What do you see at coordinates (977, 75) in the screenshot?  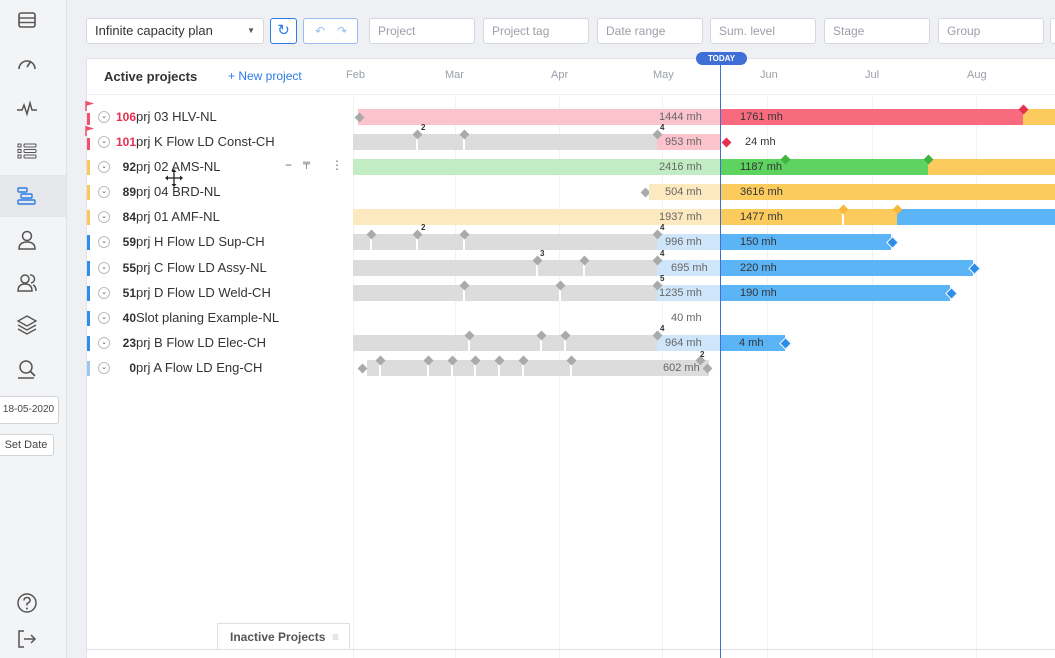 I see `month-label: Aug` at bounding box center [977, 75].